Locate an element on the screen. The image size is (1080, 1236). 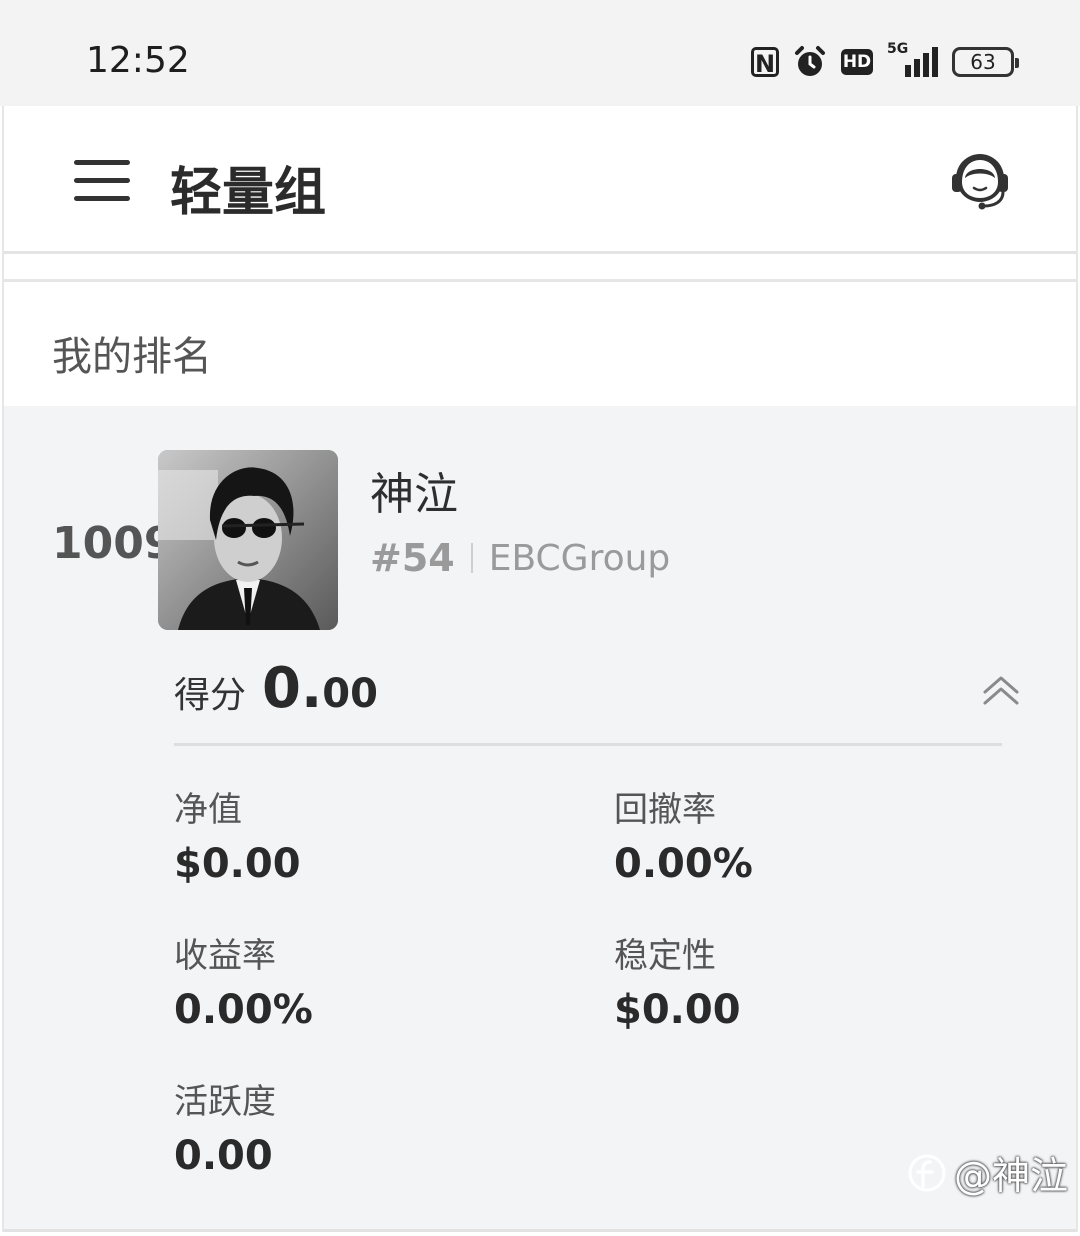
group-meta: #54 EBCGroup is located at coordinates (520, 558).